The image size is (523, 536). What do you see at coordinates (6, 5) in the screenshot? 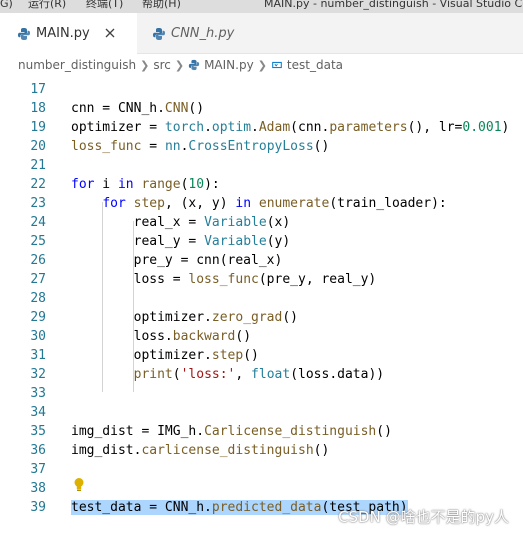
I see `menu-item-partial: G)` at bounding box center [6, 5].